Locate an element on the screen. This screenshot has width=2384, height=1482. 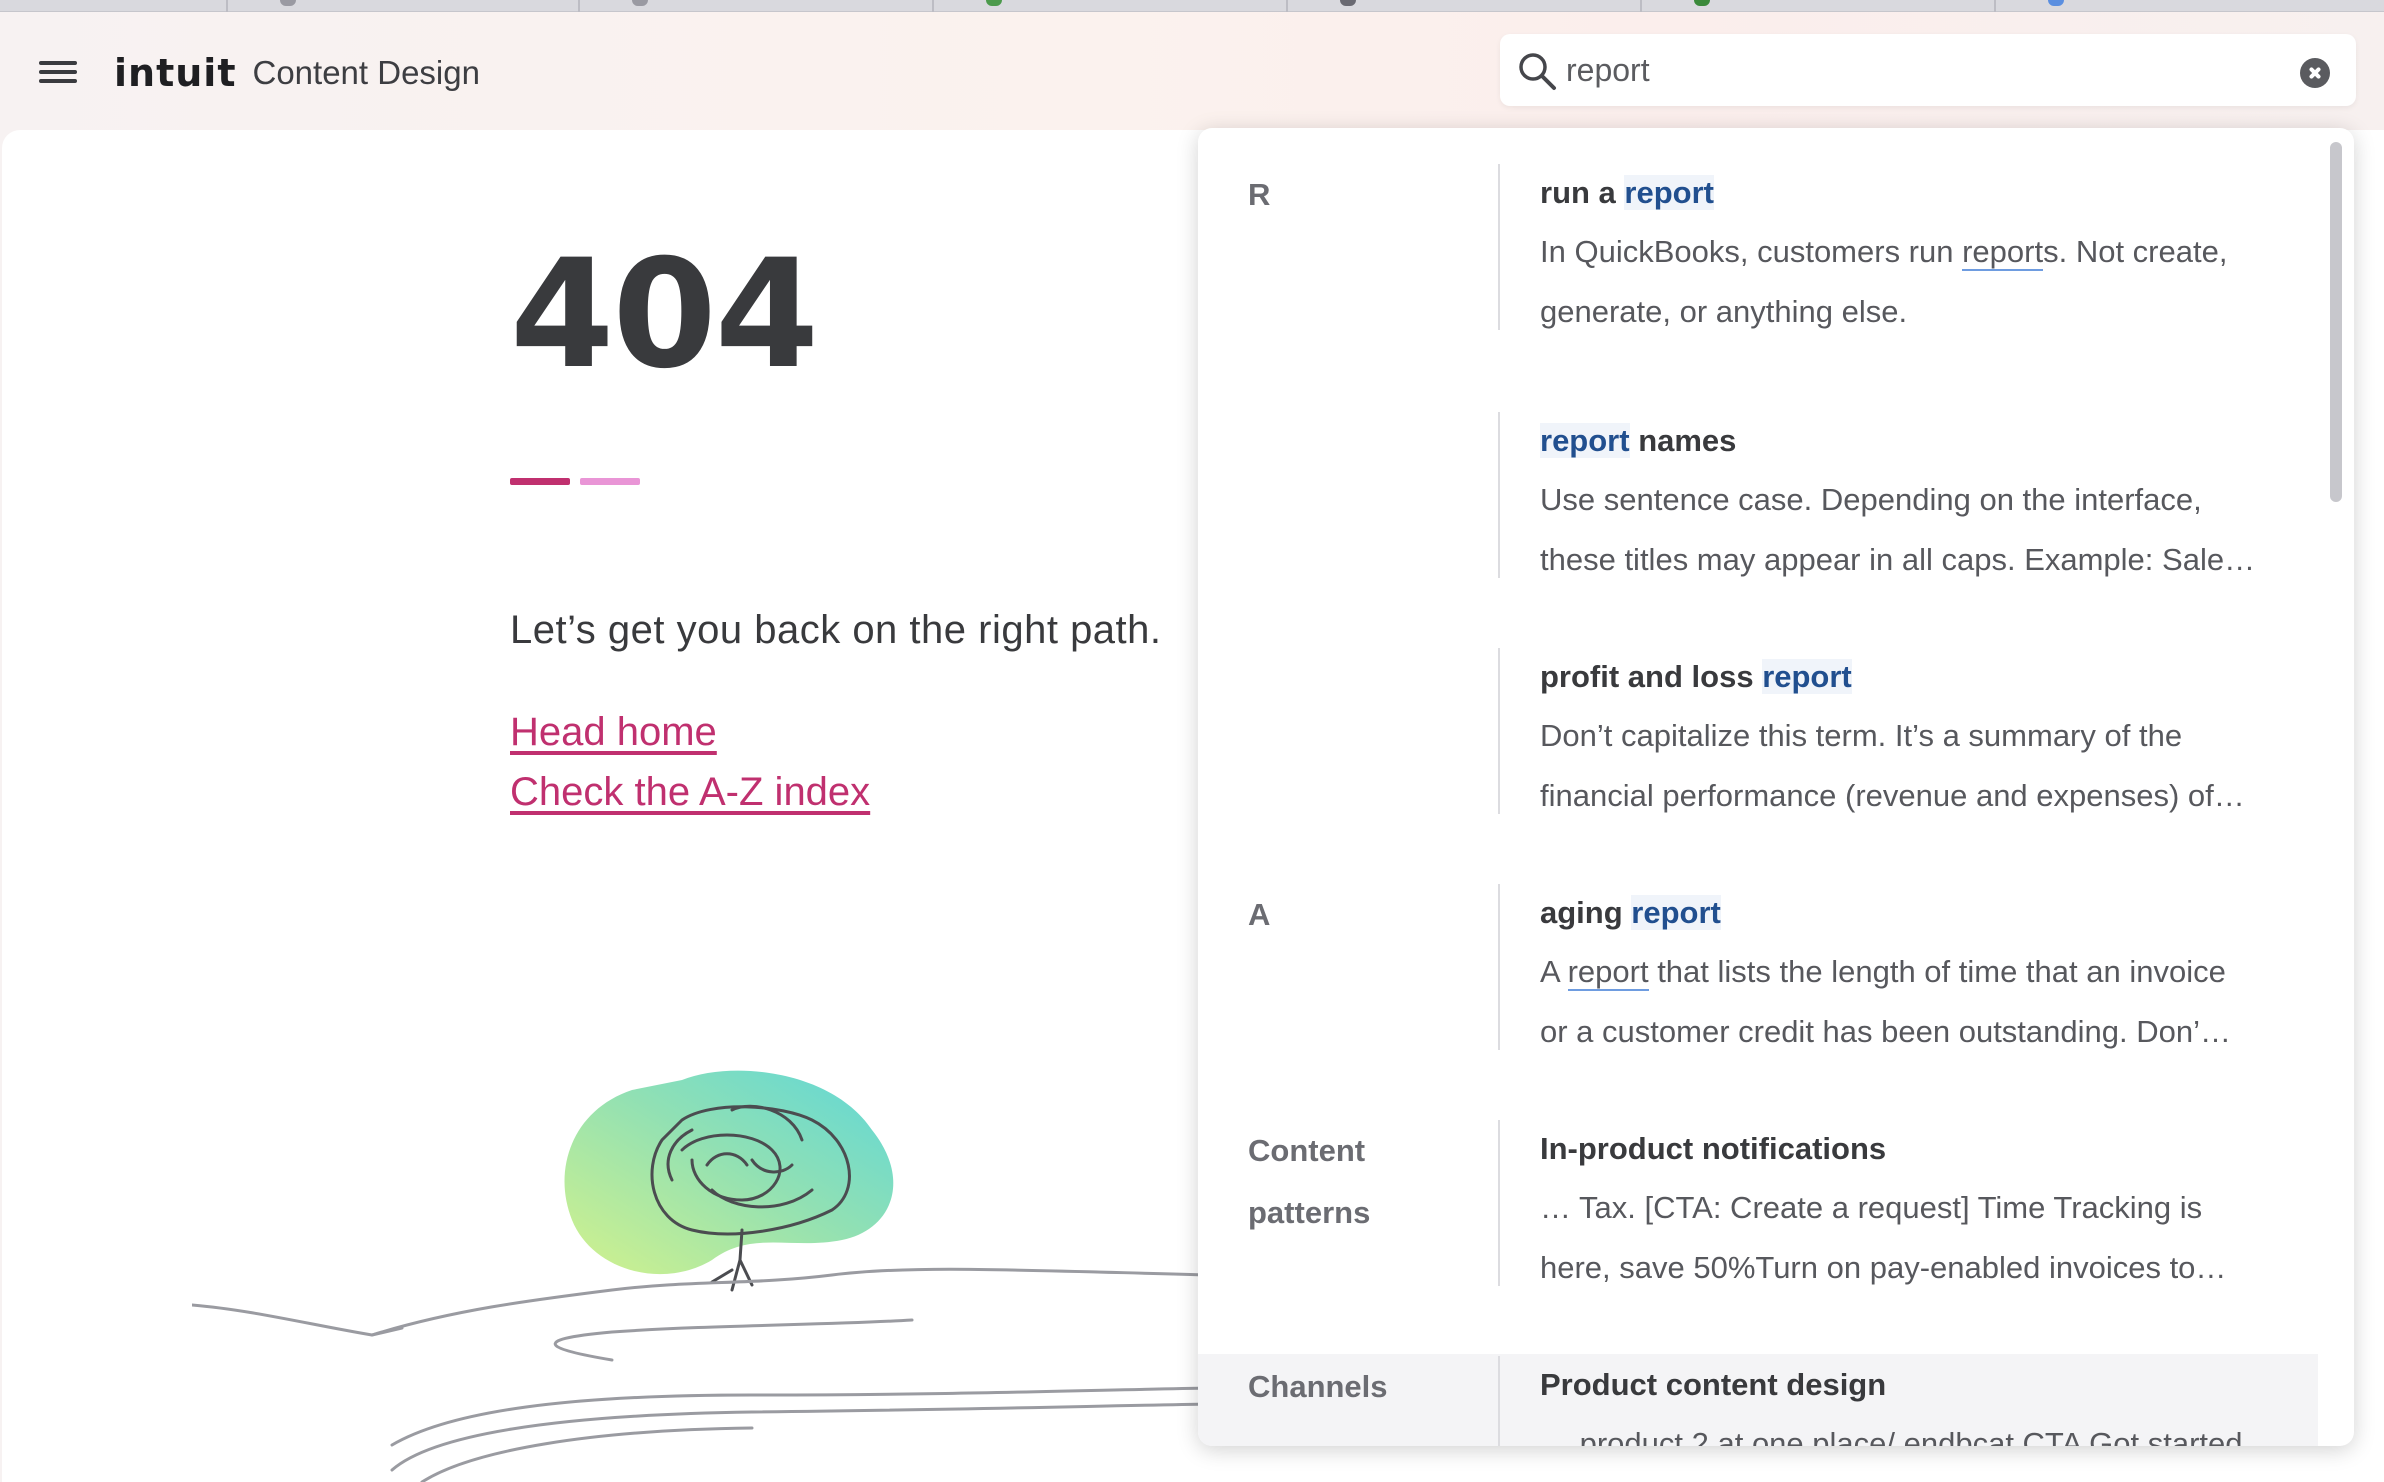
search-box is located at coordinates (1928, 70).